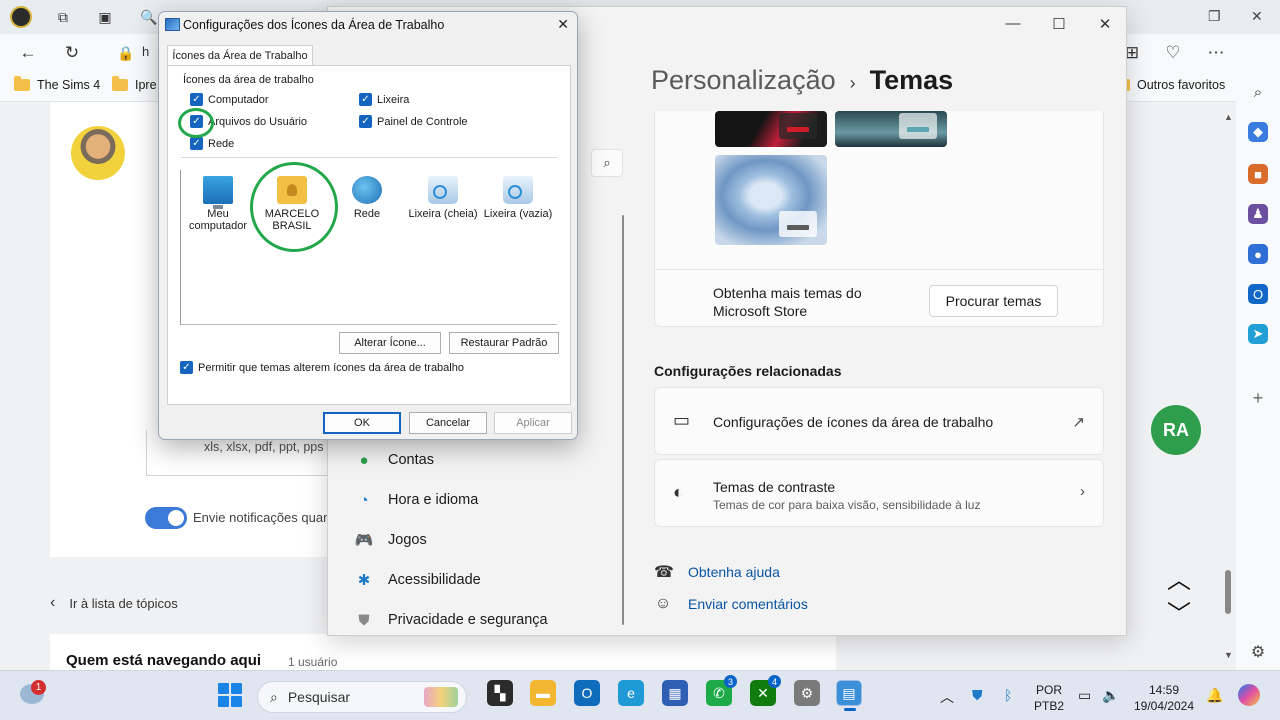 This screenshot has height=720, width=1280. What do you see at coordinates (1179, 611) in the screenshot?
I see `chevron-down-icon: ﹀` at bounding box center [1179, 611].